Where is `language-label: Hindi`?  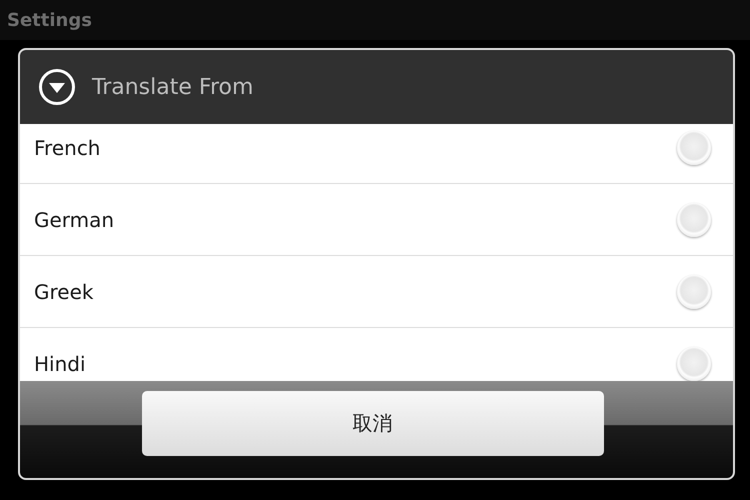
language-label: Hindi is located at coordinates (60, 364).